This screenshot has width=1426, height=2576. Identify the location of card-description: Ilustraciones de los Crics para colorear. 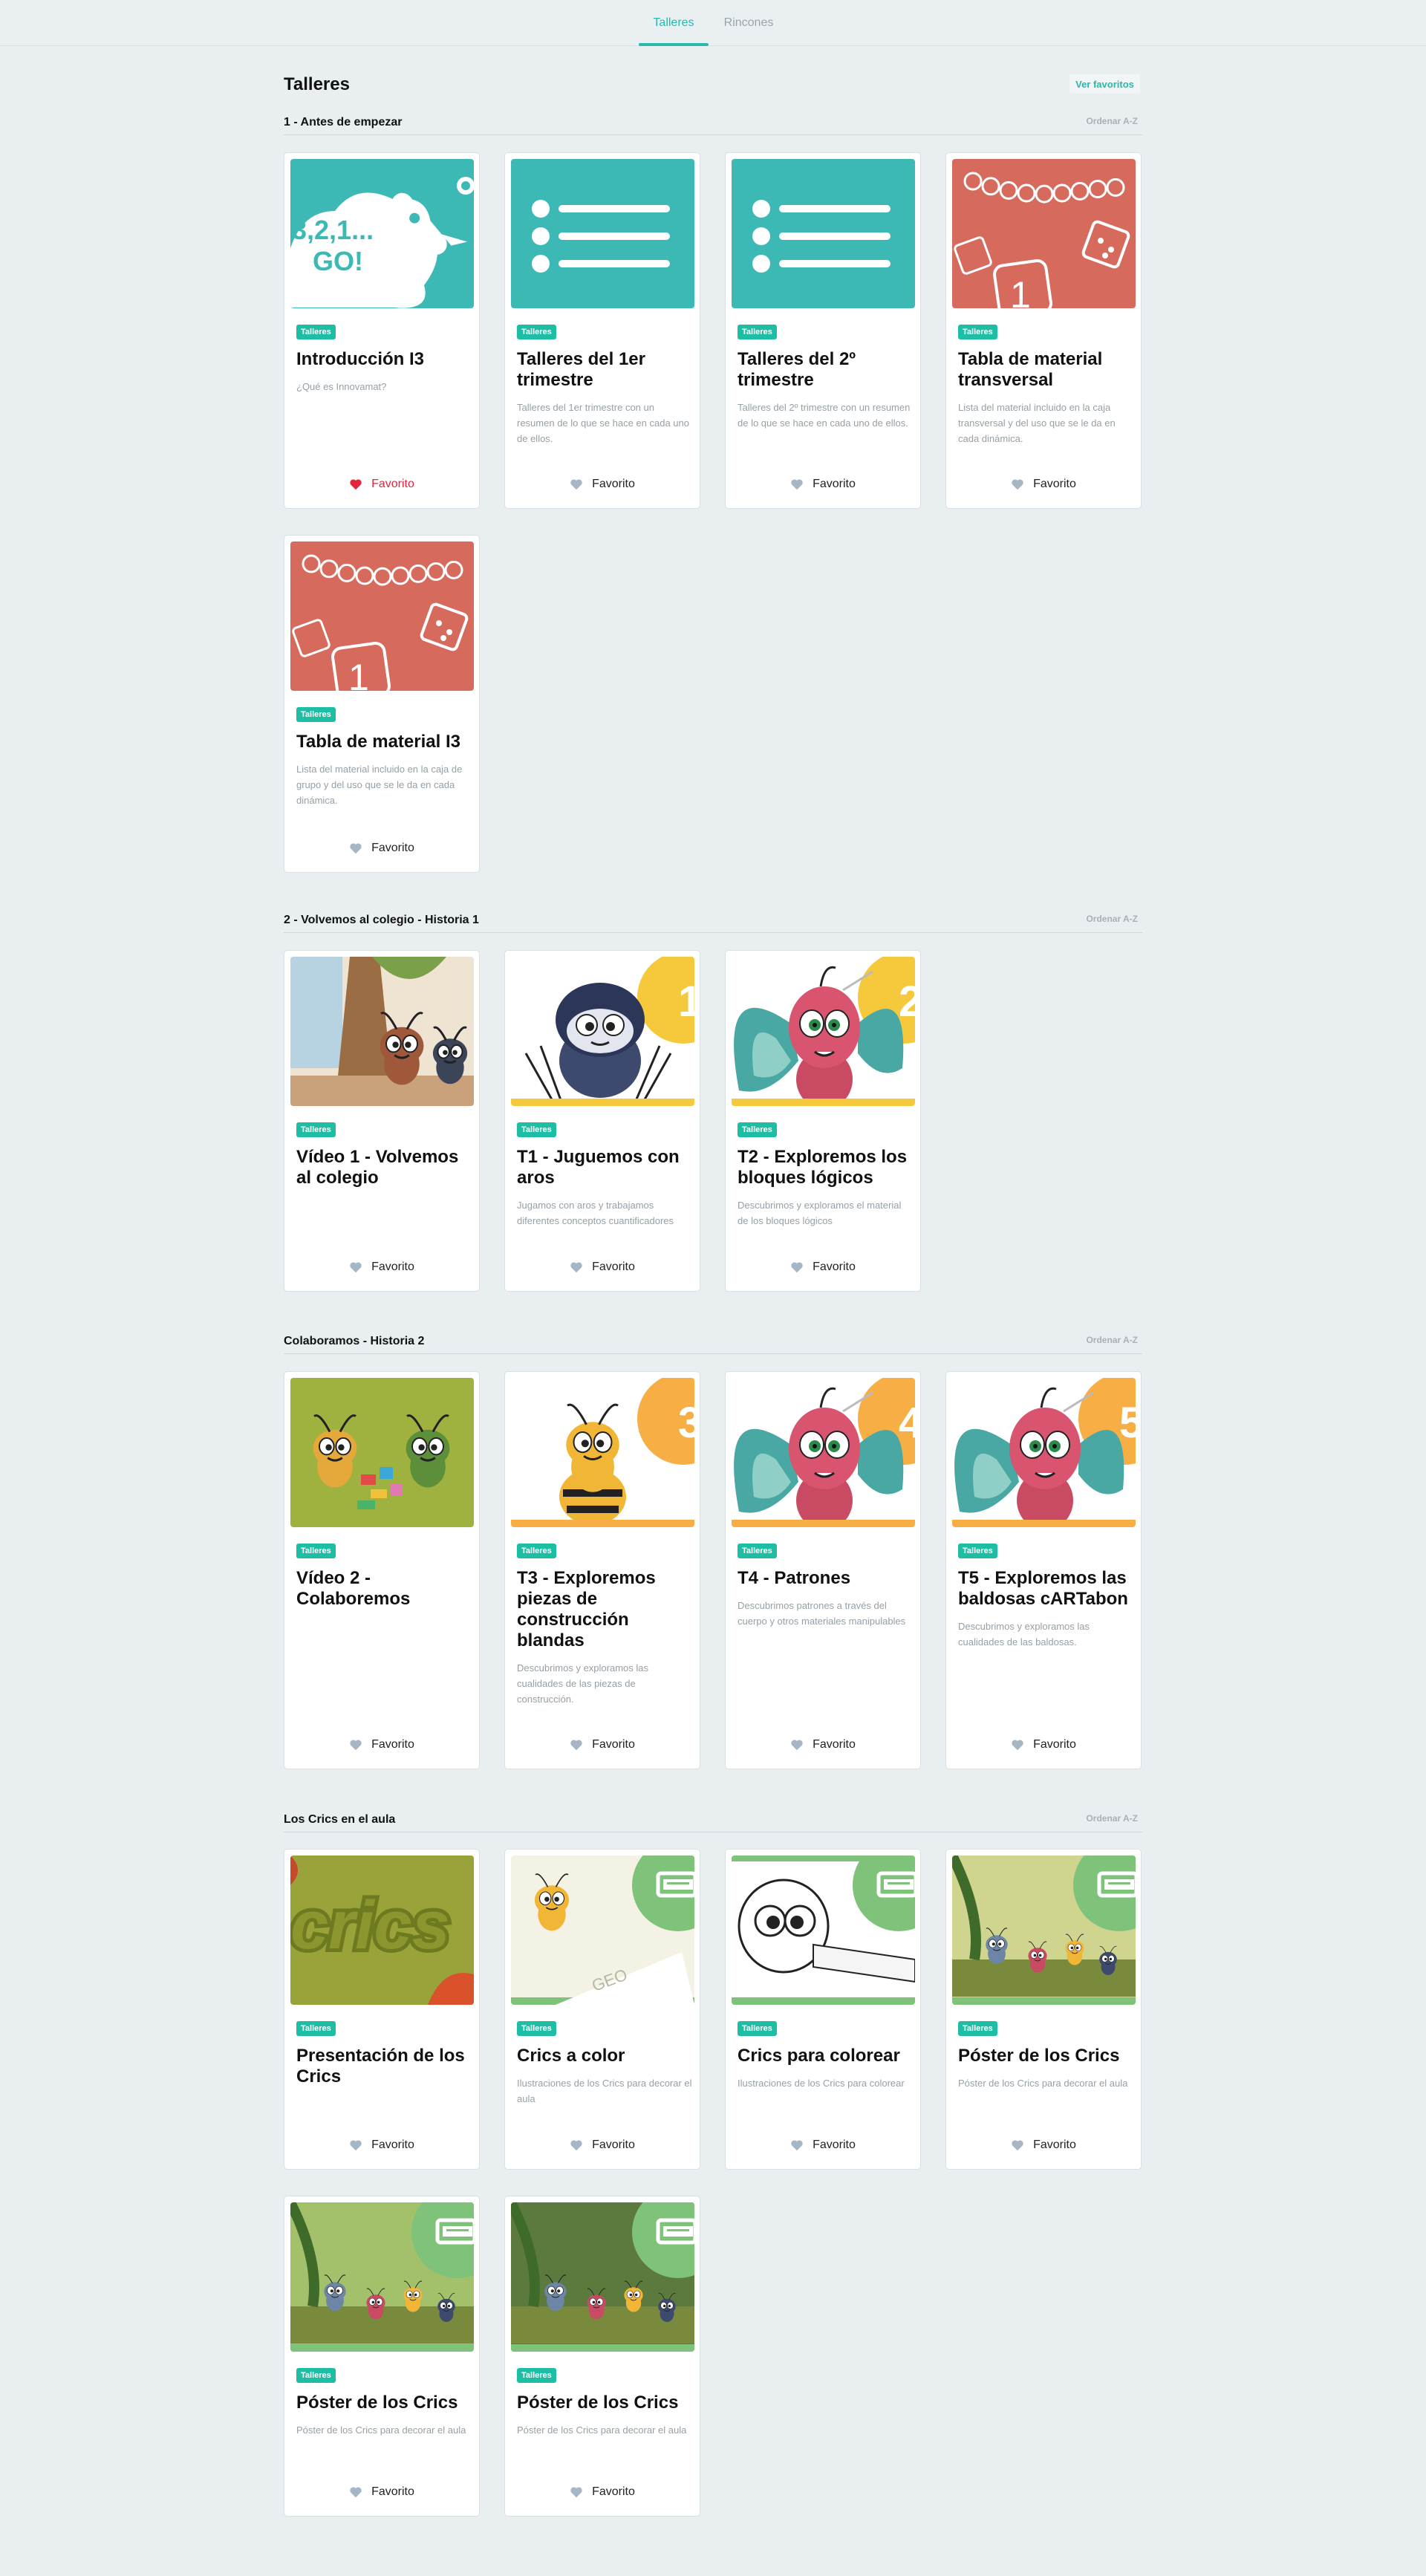
(821, 2083).